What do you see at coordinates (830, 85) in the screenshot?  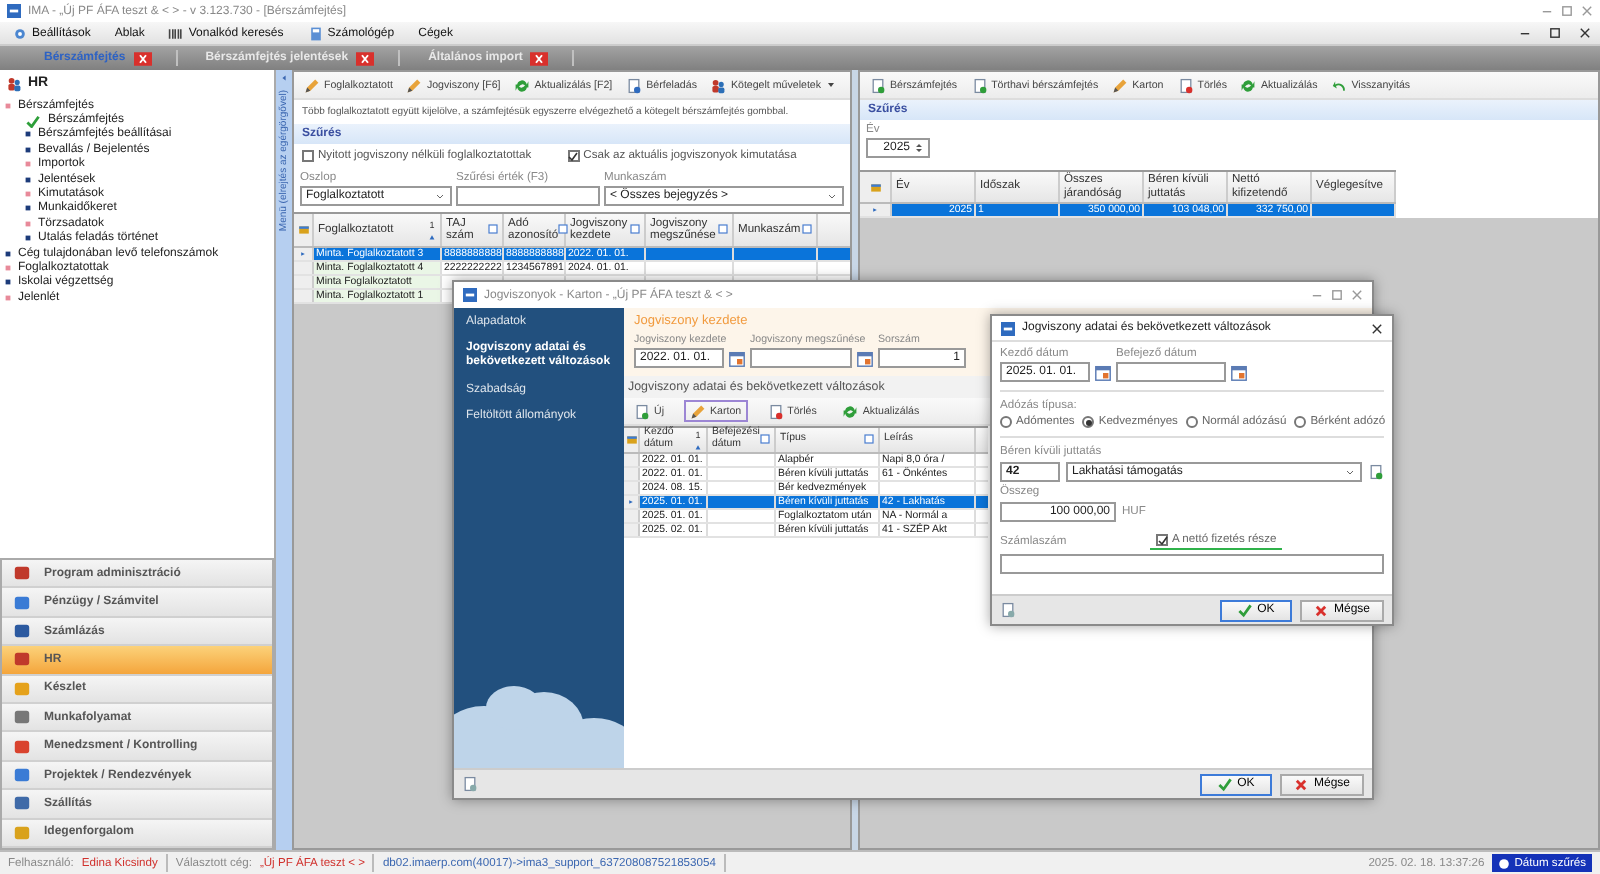 I see `caret-icon` at bounding box center [830, 85].